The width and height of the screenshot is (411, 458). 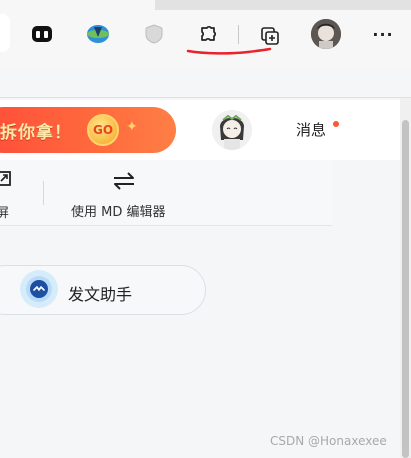 What do you see at coordinates (132, 127) in the screenshot?
I see `sparkle-icon: ✦` at bounding box center [132, 127].